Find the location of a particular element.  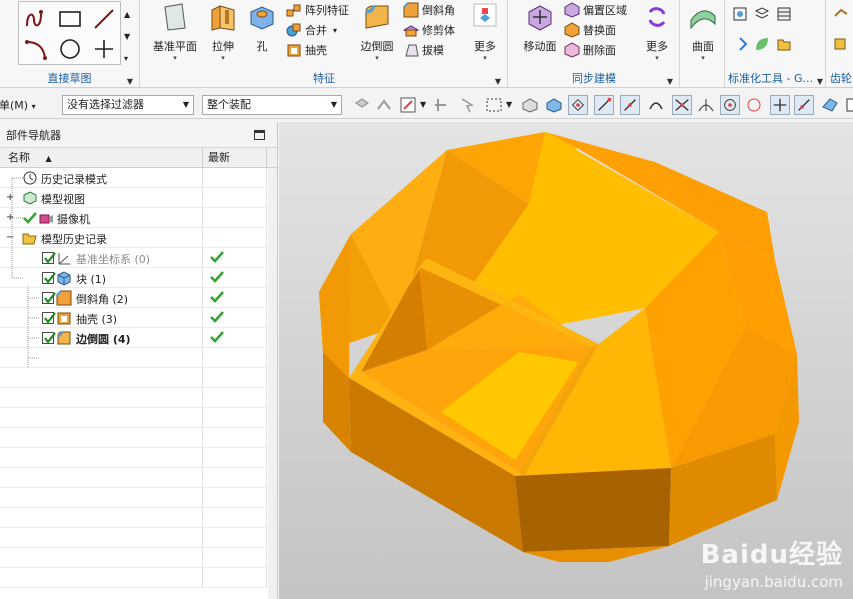

toolbar-more-icon is located at coordinates (848, 105).